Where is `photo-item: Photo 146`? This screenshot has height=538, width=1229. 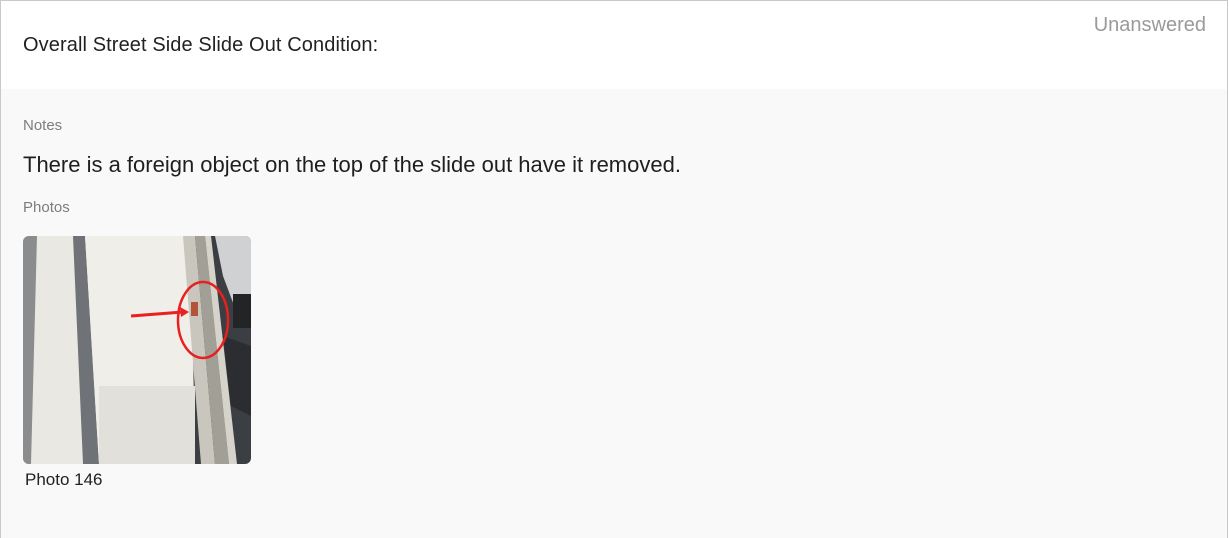
photo-item: Photo 146 is located at coordinates (137, 363).